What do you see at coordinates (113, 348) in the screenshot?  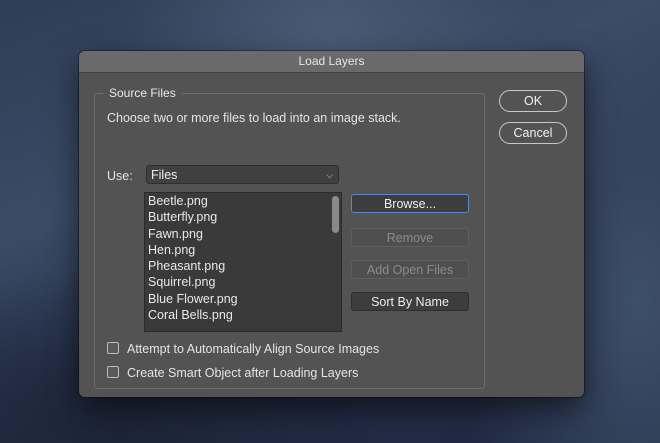 I see `align-checkbox` at bounding box center [113, 348].